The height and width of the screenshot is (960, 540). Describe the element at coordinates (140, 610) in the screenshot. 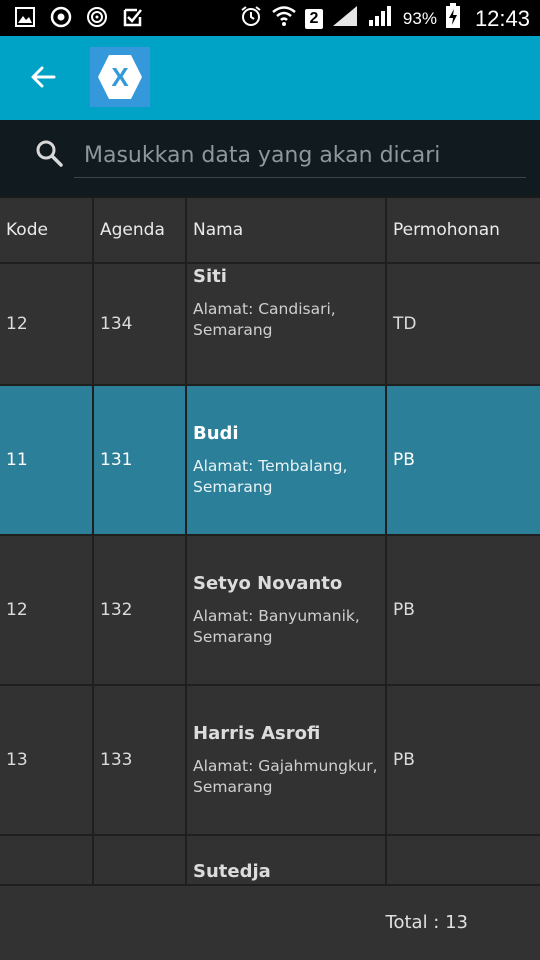

I see `cell-agenda: 132` at that location.